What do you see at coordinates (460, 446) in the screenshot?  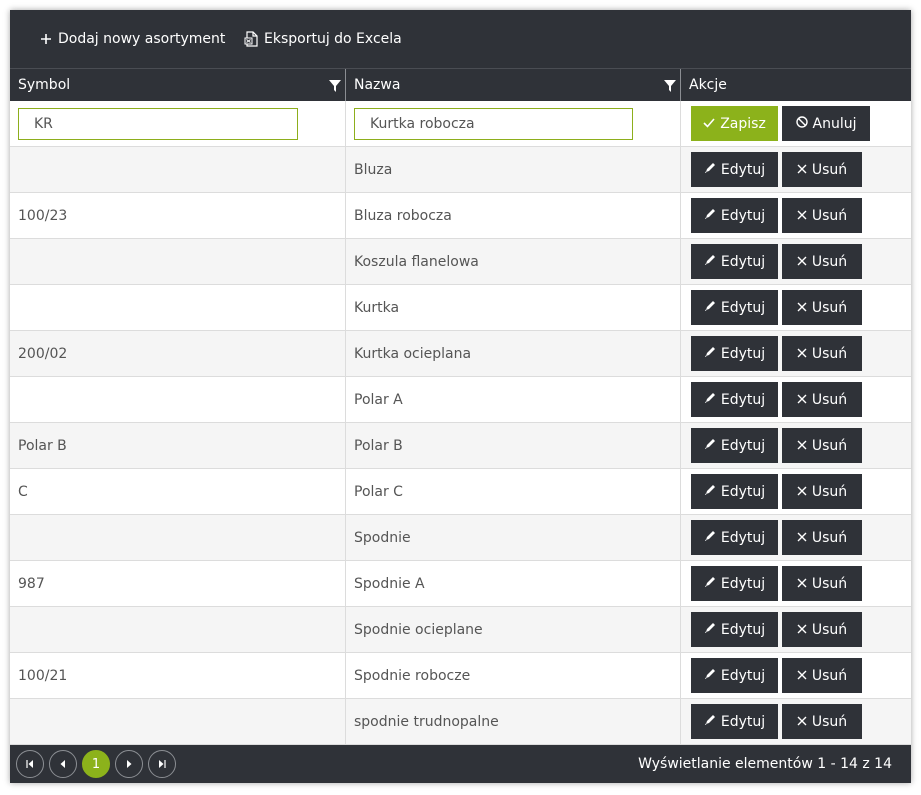 I see `table-row: Polar B Polar B Edytuj Usuń` at bounding box center [460, 446].